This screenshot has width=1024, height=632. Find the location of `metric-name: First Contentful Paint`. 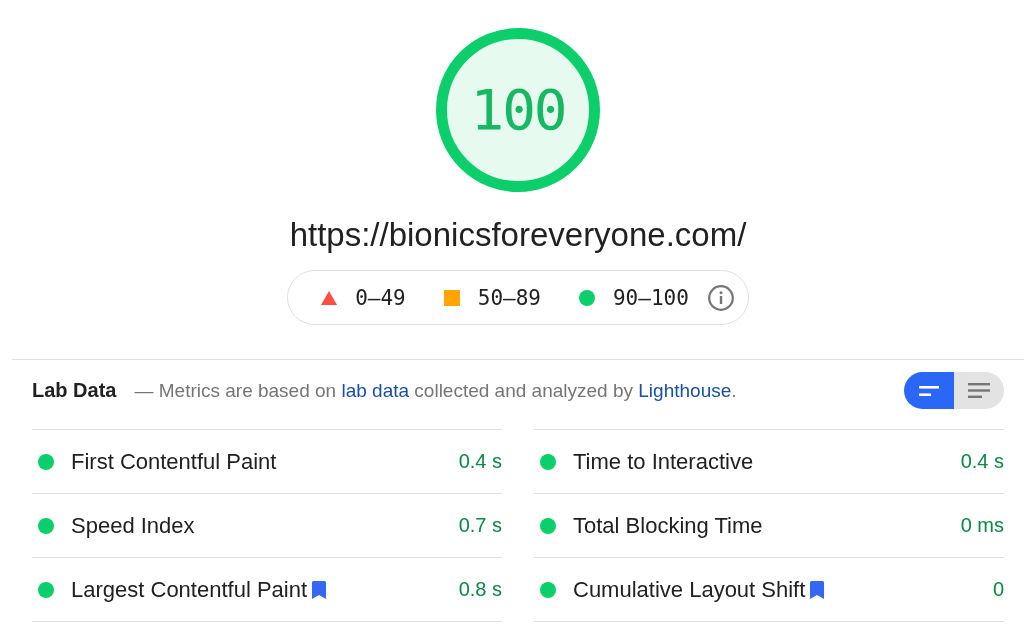

metric-name: First Contentful Paint is located at coordinates (174, 461).